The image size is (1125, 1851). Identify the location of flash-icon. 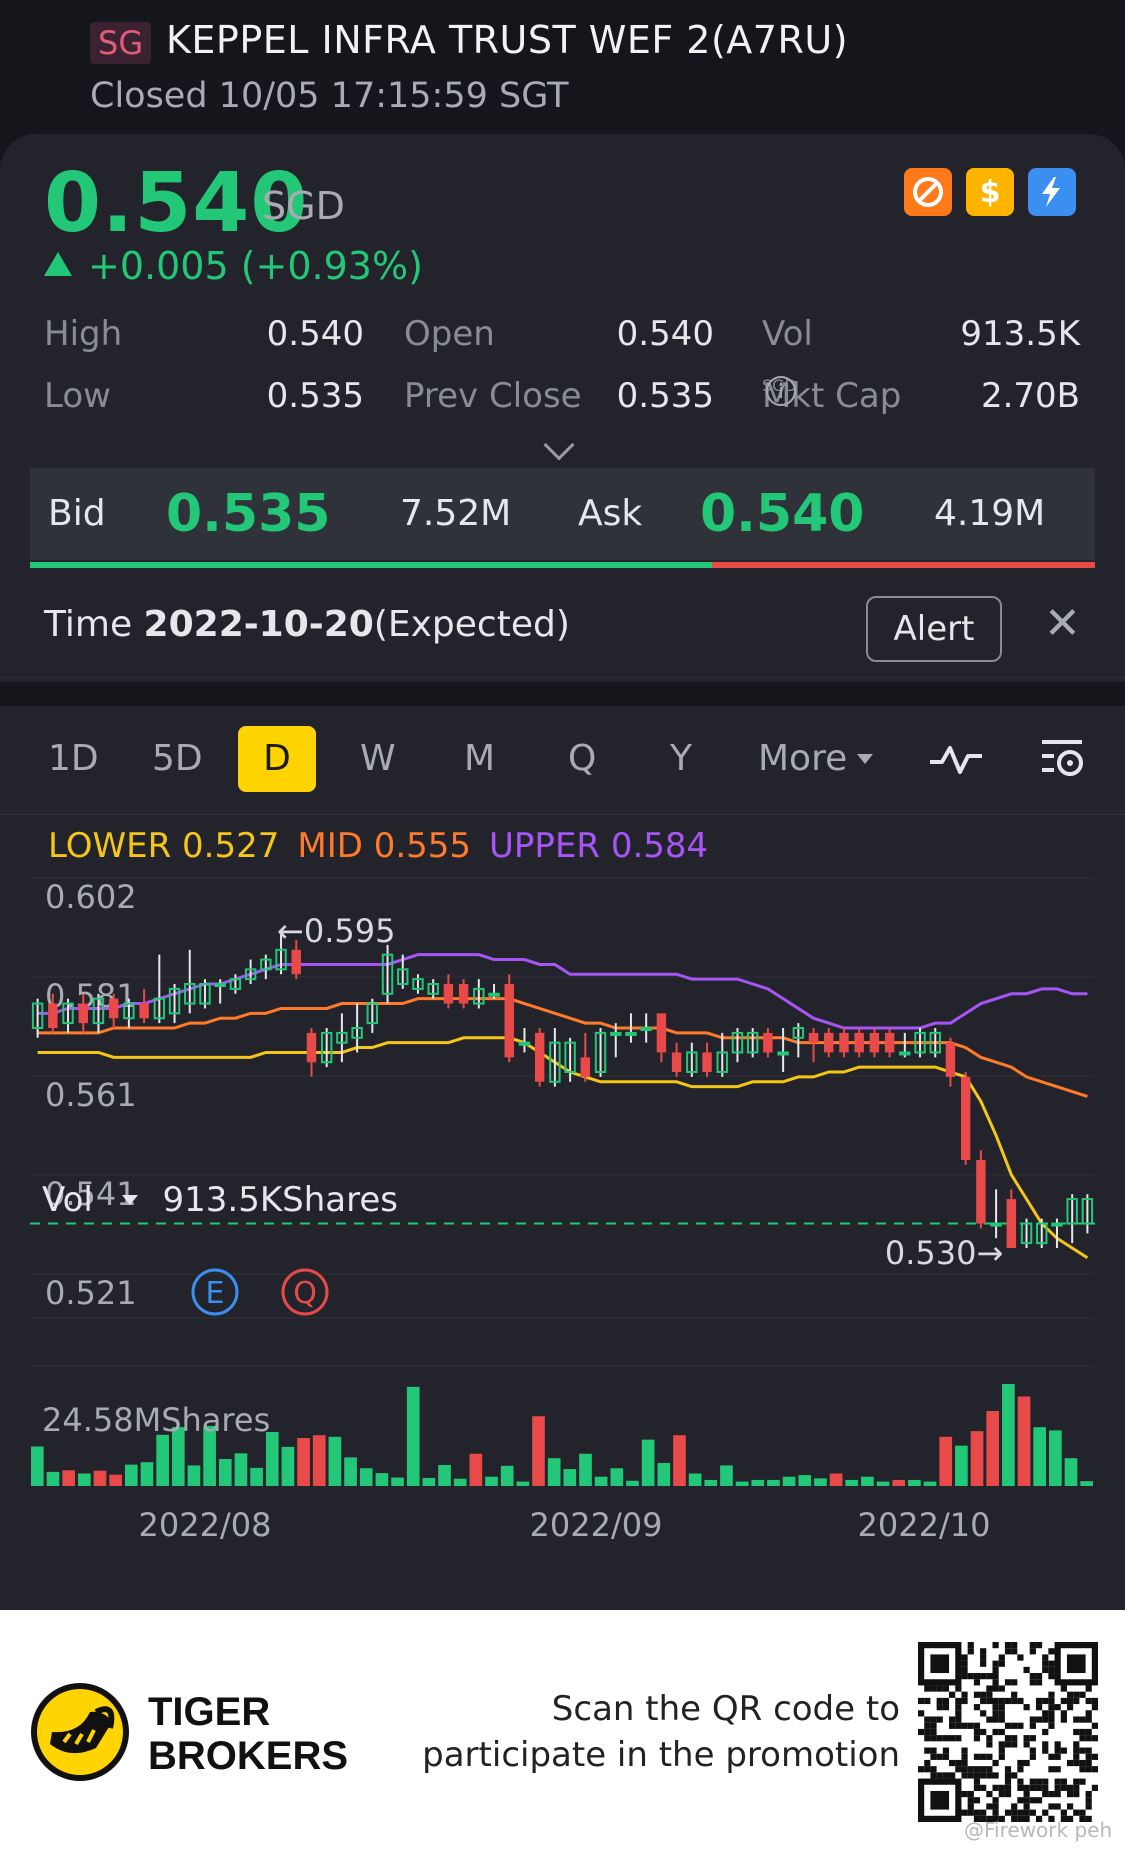
(1052, 192).